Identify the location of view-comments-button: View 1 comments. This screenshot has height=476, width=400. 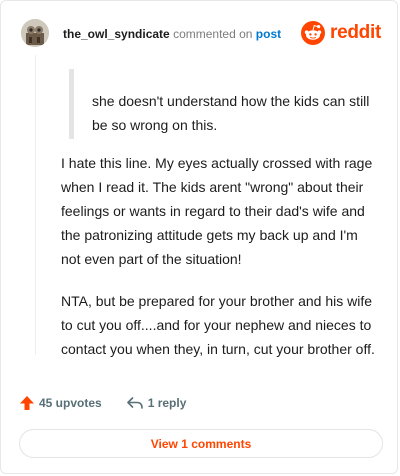
(201, 443).